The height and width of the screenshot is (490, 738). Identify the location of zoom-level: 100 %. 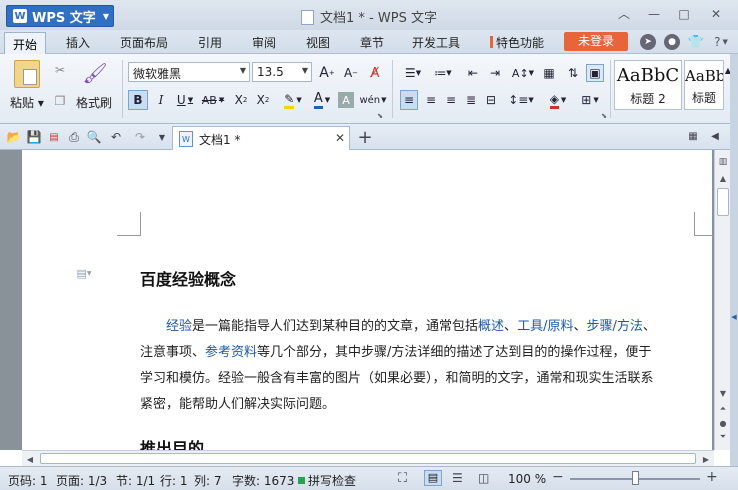
(527, 479).